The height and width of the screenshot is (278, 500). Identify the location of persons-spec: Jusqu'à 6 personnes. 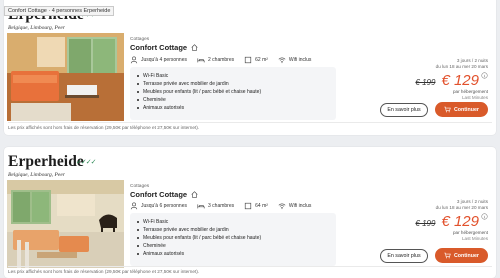
(158, 206).